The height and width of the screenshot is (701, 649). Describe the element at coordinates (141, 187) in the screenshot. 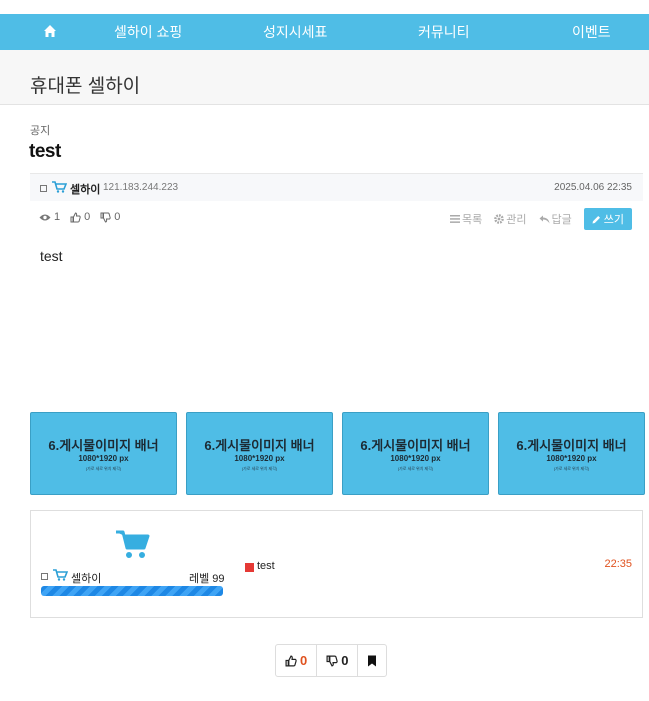

I see `author-ip: 121.183.244.223` at that location.